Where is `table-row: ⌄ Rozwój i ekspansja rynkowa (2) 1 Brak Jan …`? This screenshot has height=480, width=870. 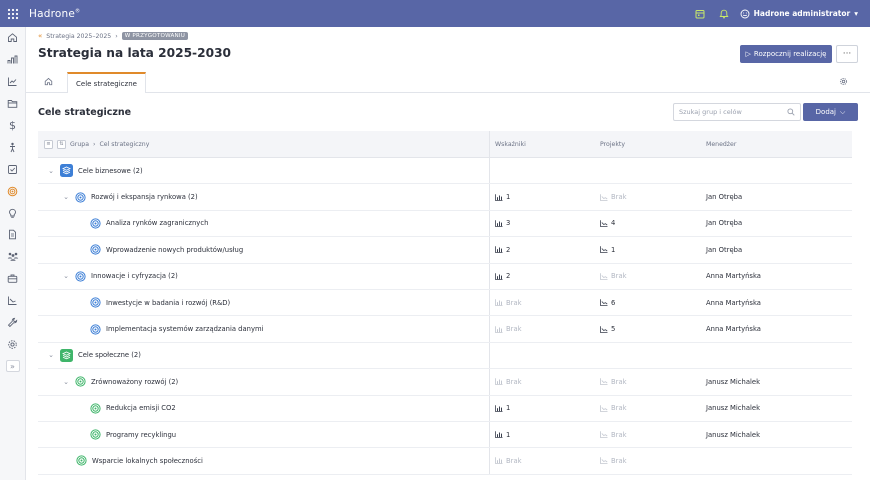 table-row: ⌄ Rozwój i ekspansja rynkowa (2) 1 Brak Jan … is located at coordinates (445, 197).